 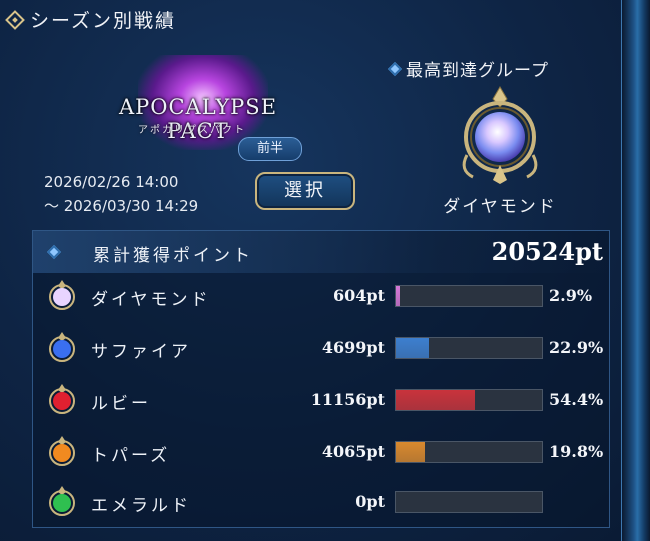 I want to click on right-frame-border, so click(x=635, y=270).